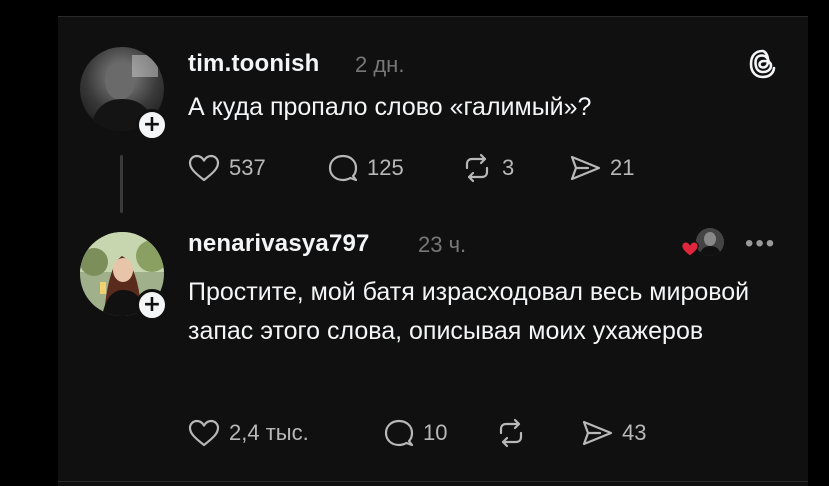 The height and width of the screenshot is (486, 829). Describe the element at coordinates (760, 244) in the screenshot. I see `more-icon: •••` at that location.